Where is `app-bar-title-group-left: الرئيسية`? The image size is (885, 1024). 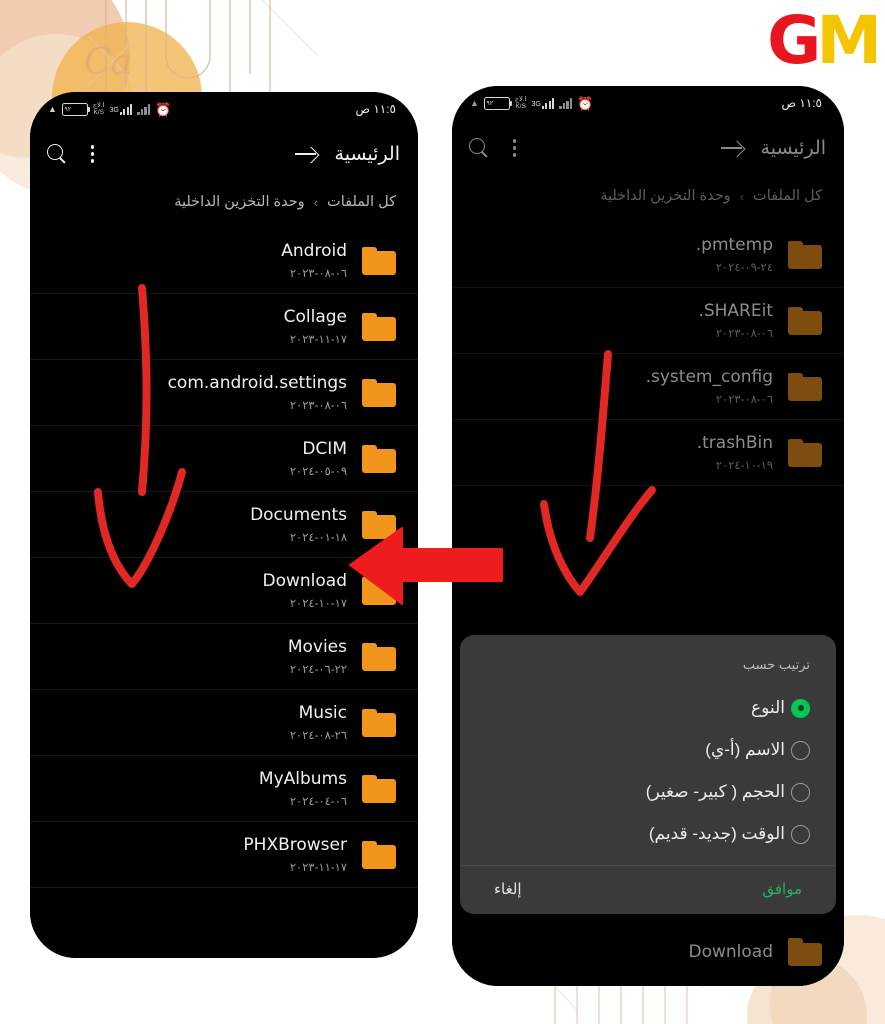
app-bar-title-group-left: الرئيسية is located at coordinates (346, 154).